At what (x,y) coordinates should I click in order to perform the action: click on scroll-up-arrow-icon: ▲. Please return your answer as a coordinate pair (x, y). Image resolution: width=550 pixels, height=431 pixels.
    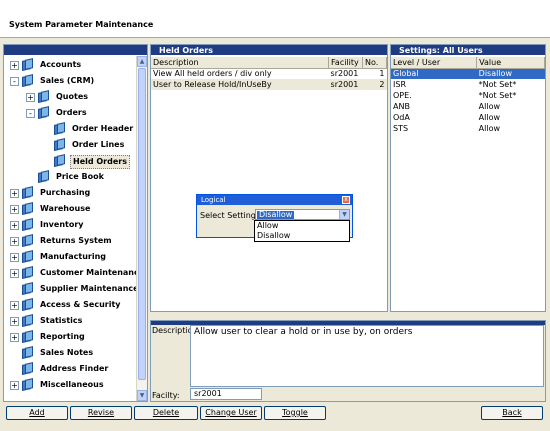
    Looking at the image, I should click on (142, 61).